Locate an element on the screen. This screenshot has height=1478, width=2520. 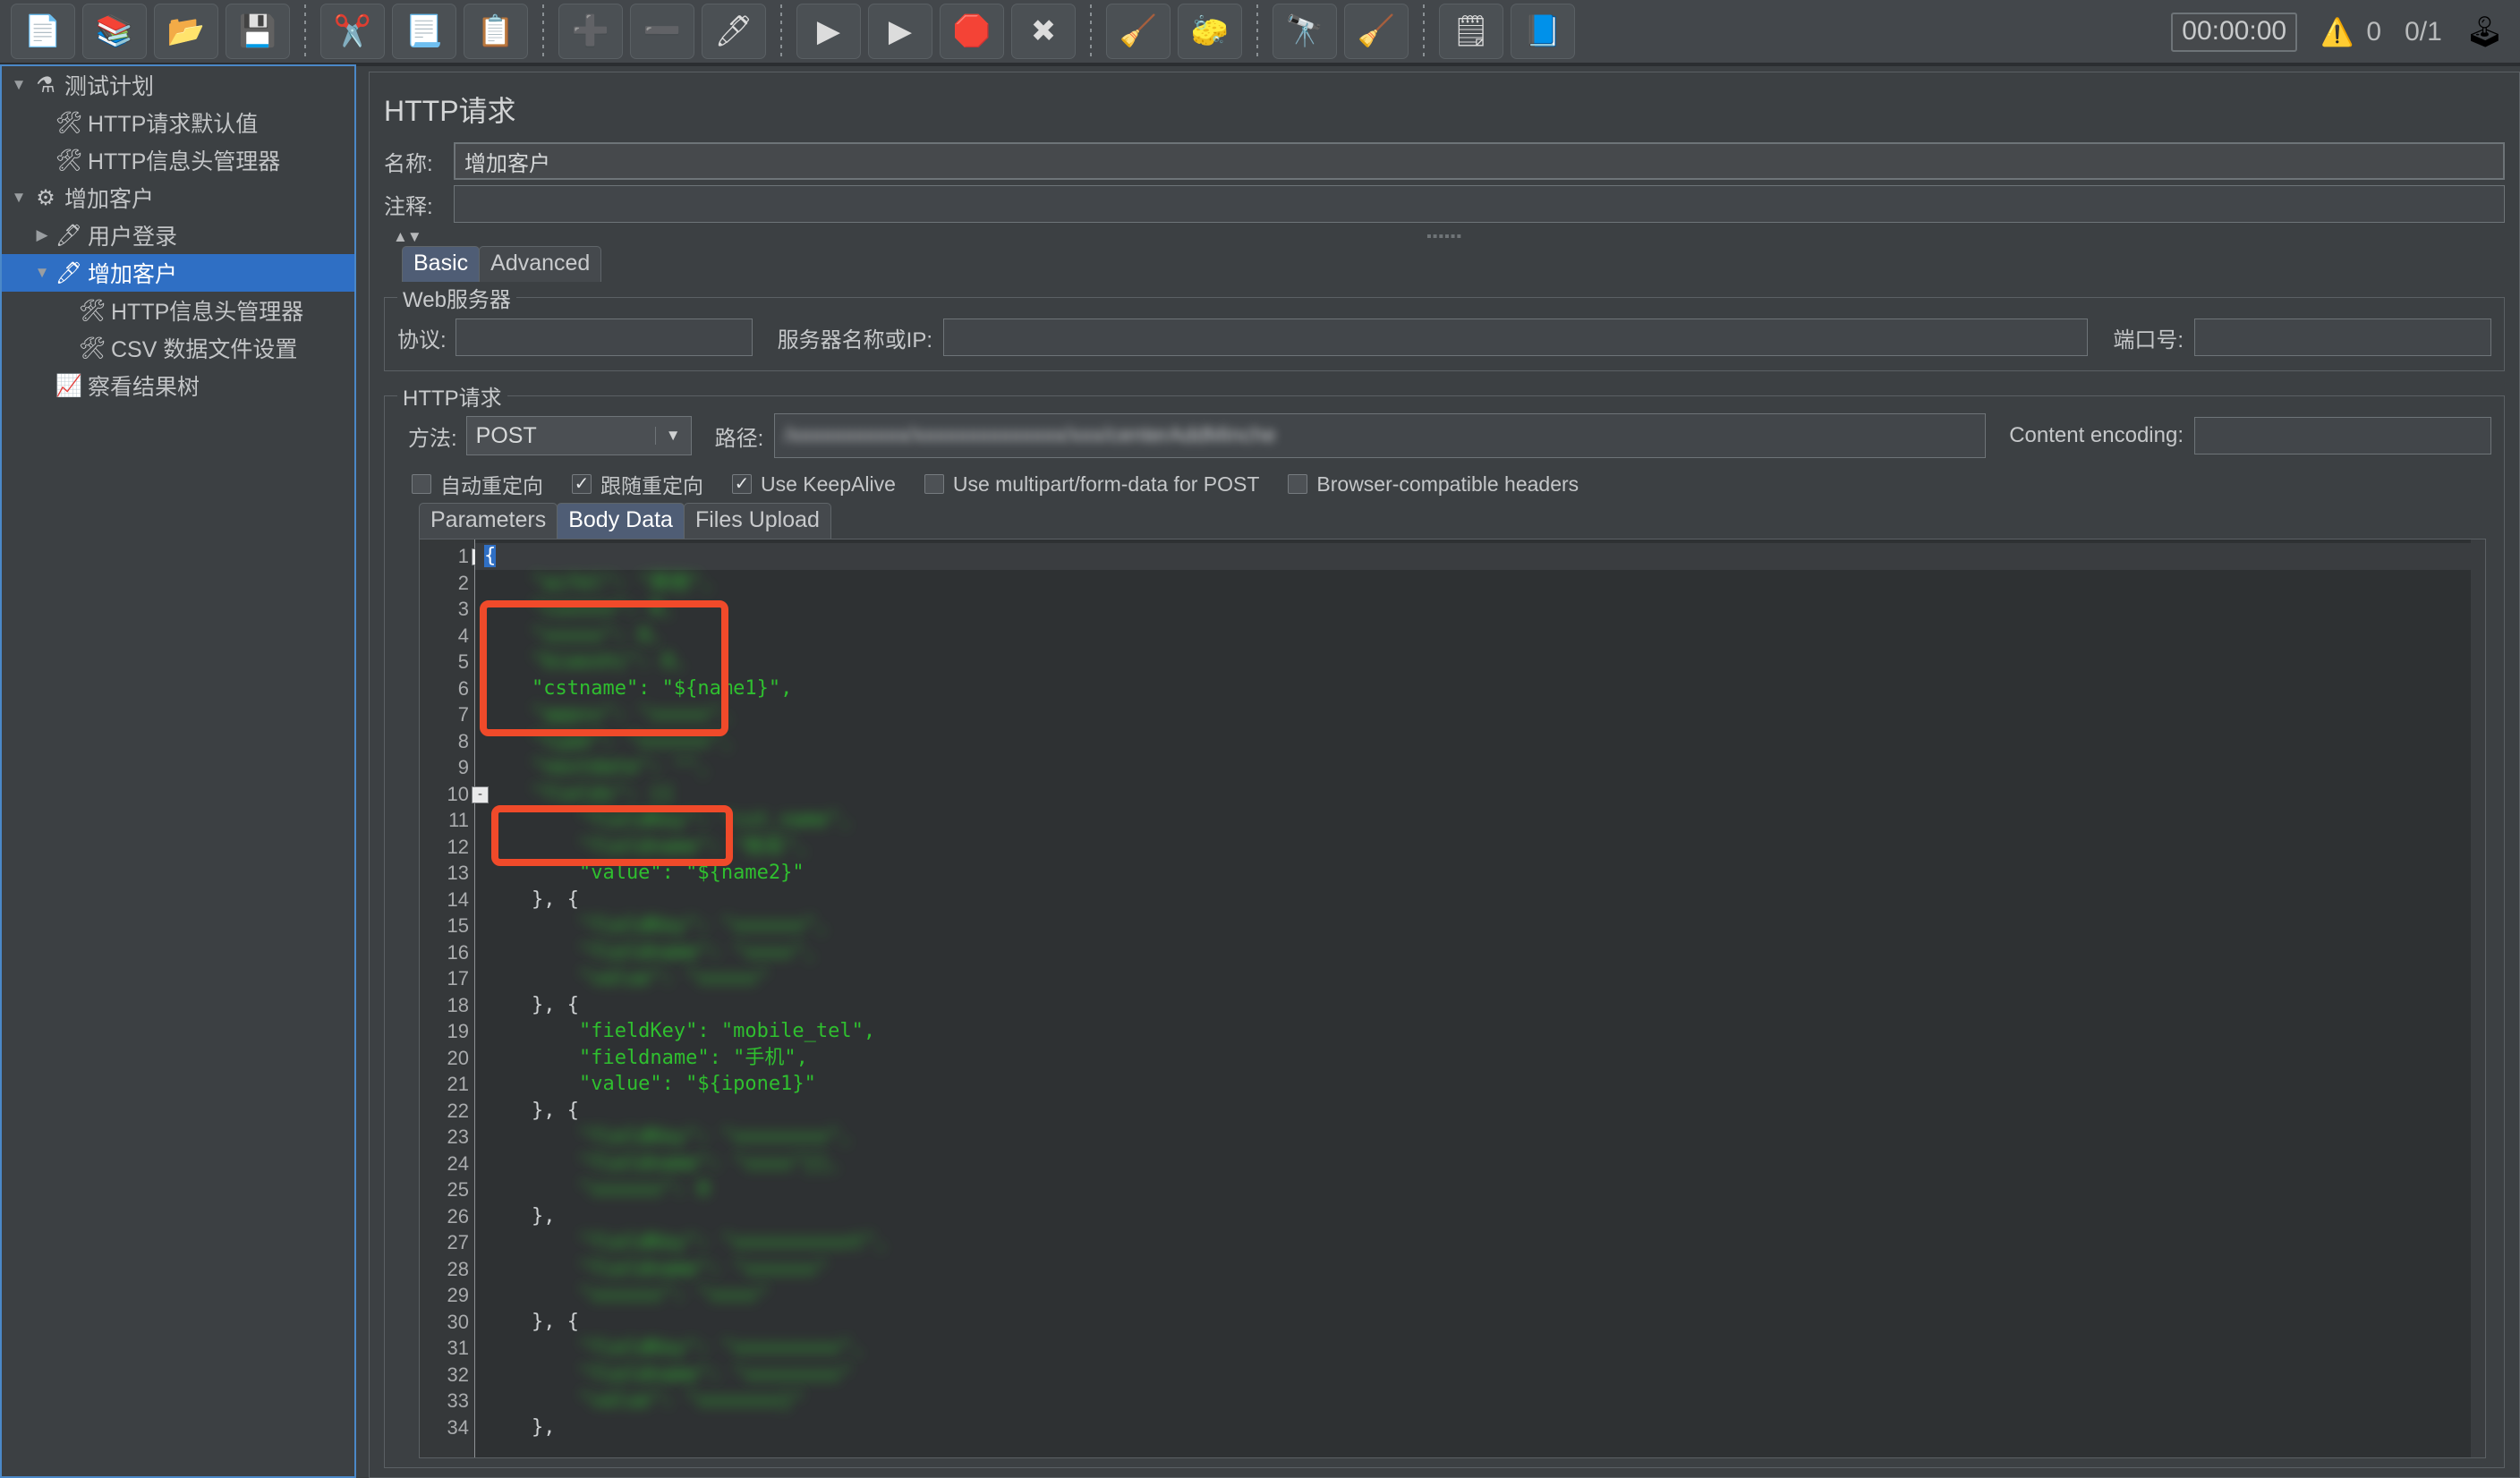
code-line: "fields": [{ is located at coordinates (1480, 794).